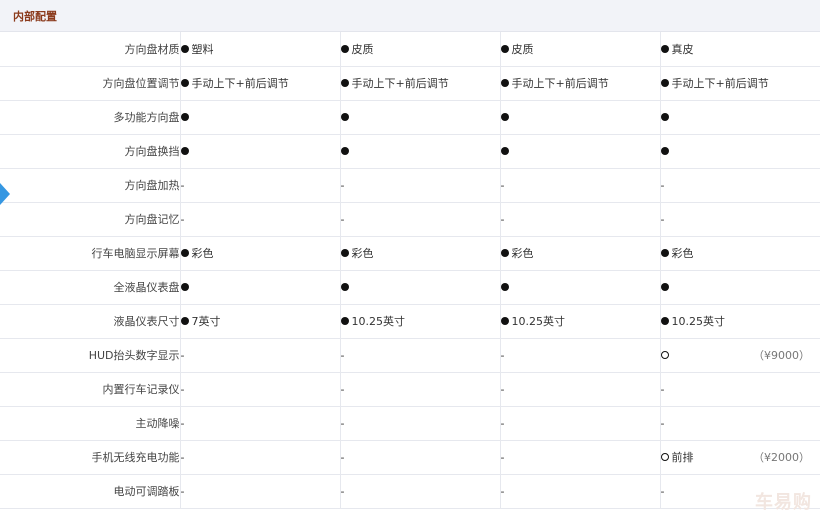 This screenshot has width=820, height=520. What do you see at coordinates (90, 253) in the screenshot?
I see `spec-label: 行车电脑显示屏幕` at bounding box center [90, 253].